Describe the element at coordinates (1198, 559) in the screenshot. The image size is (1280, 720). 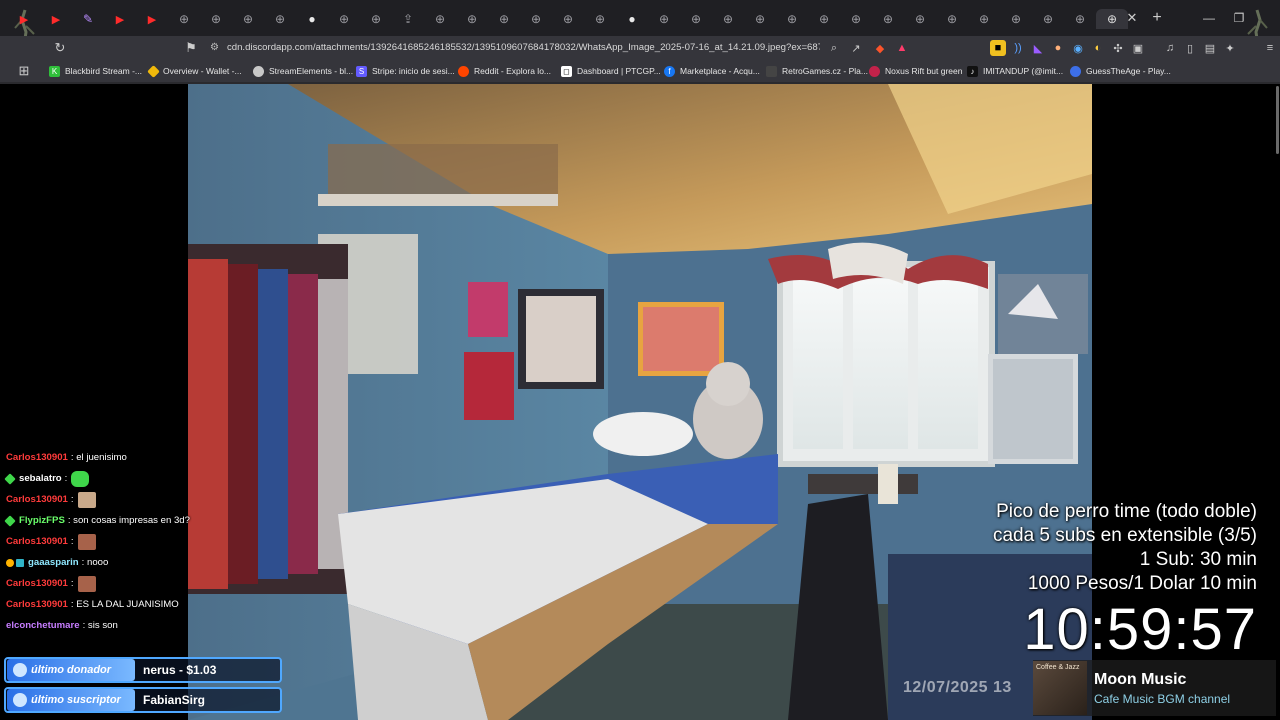
I see `timer-rule-line: 1 Sub: 30 min` at that location.